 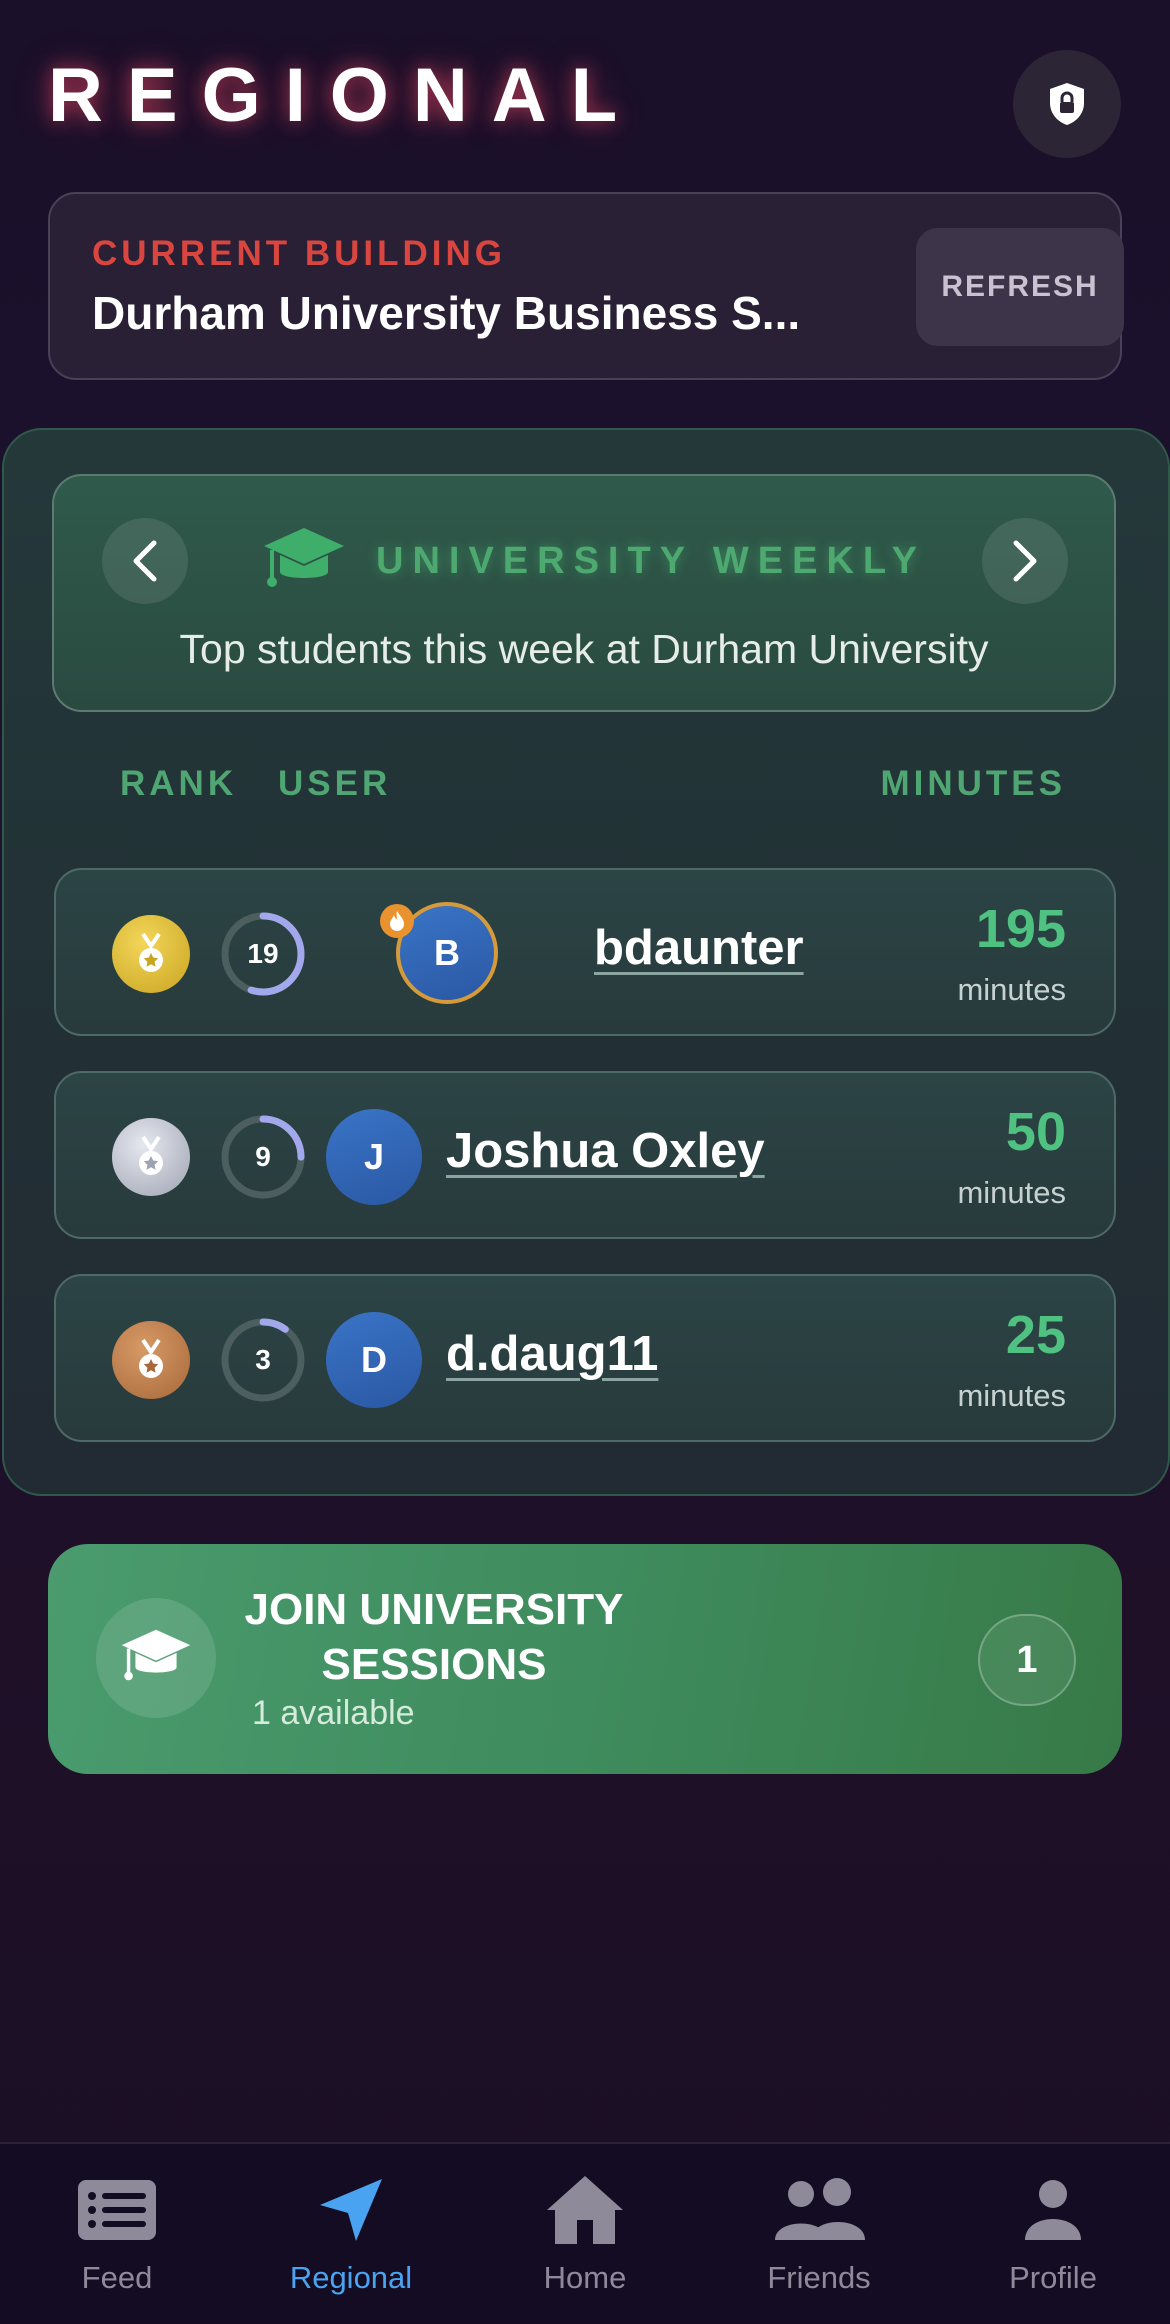 I want to click on bronze-medal-icon, so click(x=151, y=1360).